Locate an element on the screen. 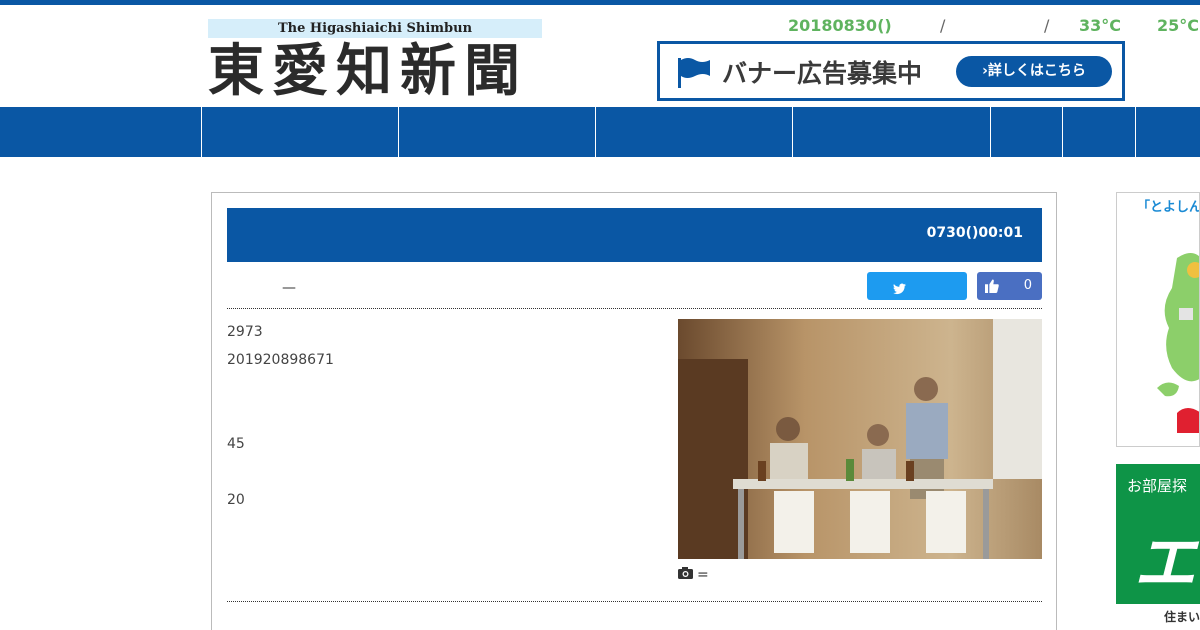 The width and height of the screenshot is (1200, 630). like-count: 0 is located at coordinates (1027, 285).